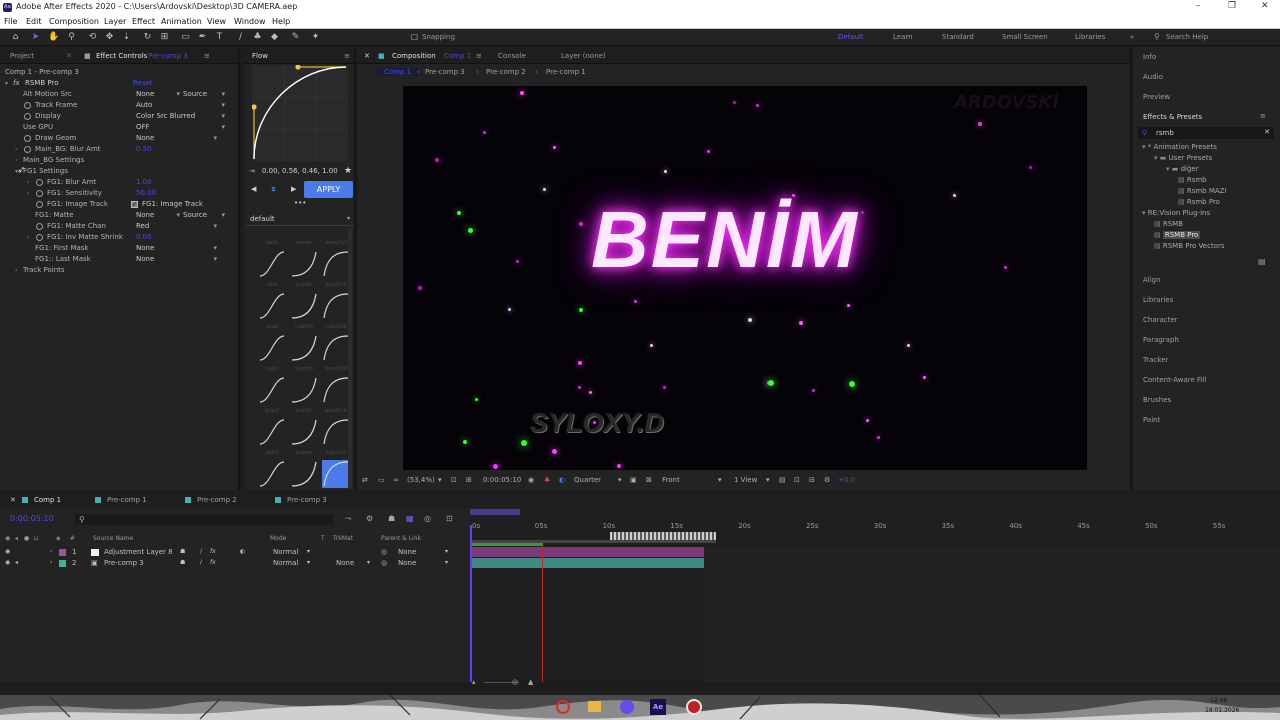 This screenshot has width=1280, height=720. Describe the element at coordinates (180, 127) in the screenshot. I see `use-gpu-dropdown: OFF` at that location.